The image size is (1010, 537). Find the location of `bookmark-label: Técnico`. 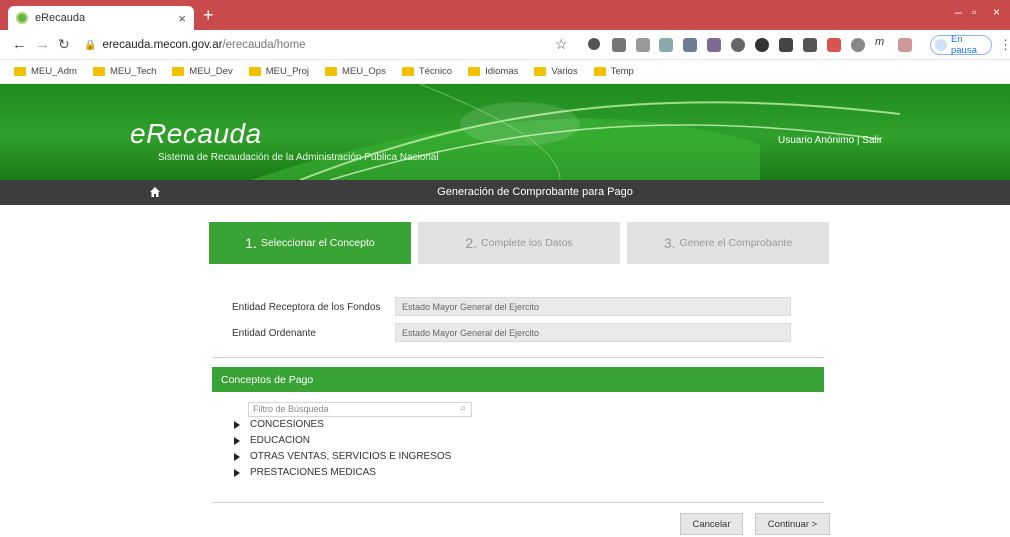

bookmark-label: Técnico is located at coordinates (435, 71).